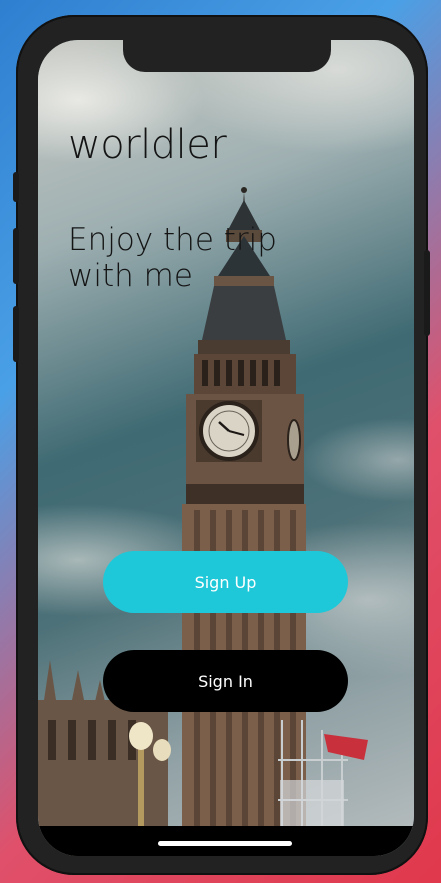 This screenshot has height=883, width=441. I want to click on notch, so click(227, 56).